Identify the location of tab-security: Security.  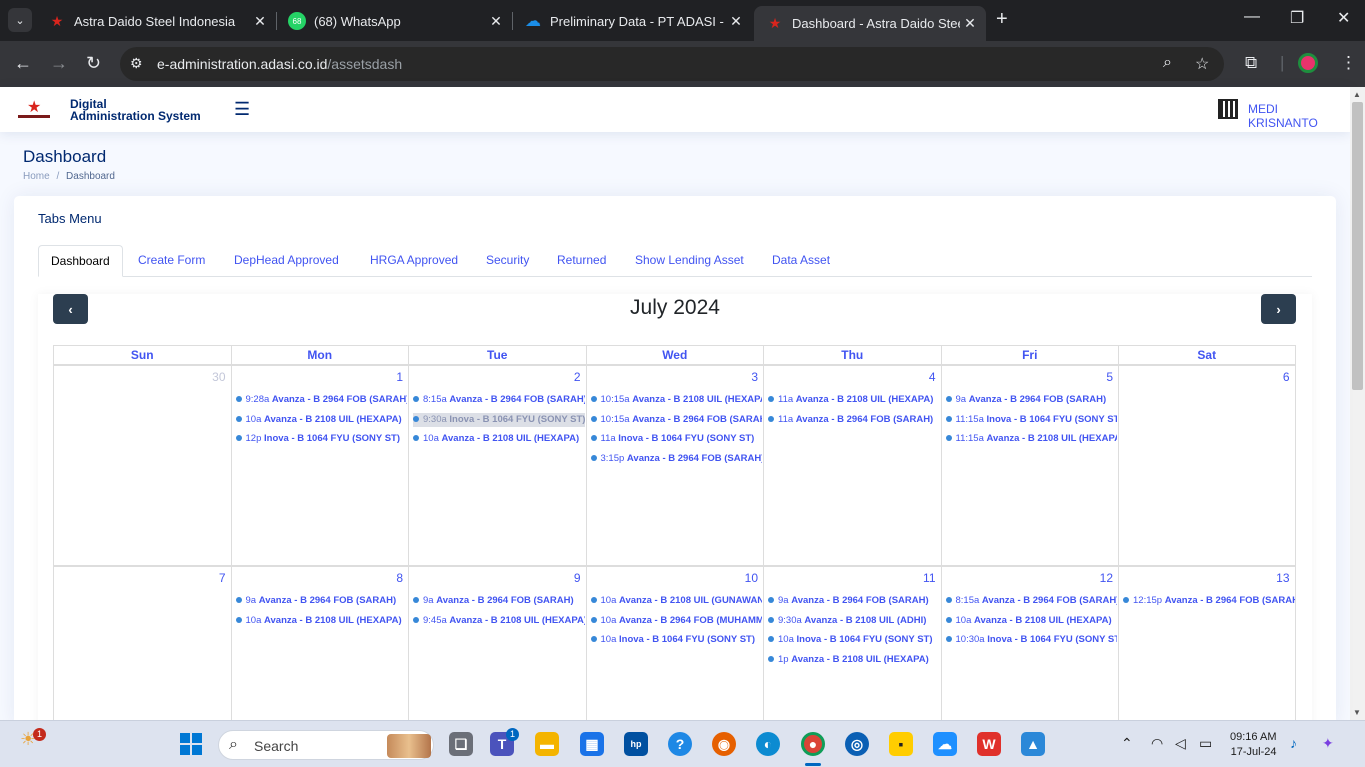
(507, 261).